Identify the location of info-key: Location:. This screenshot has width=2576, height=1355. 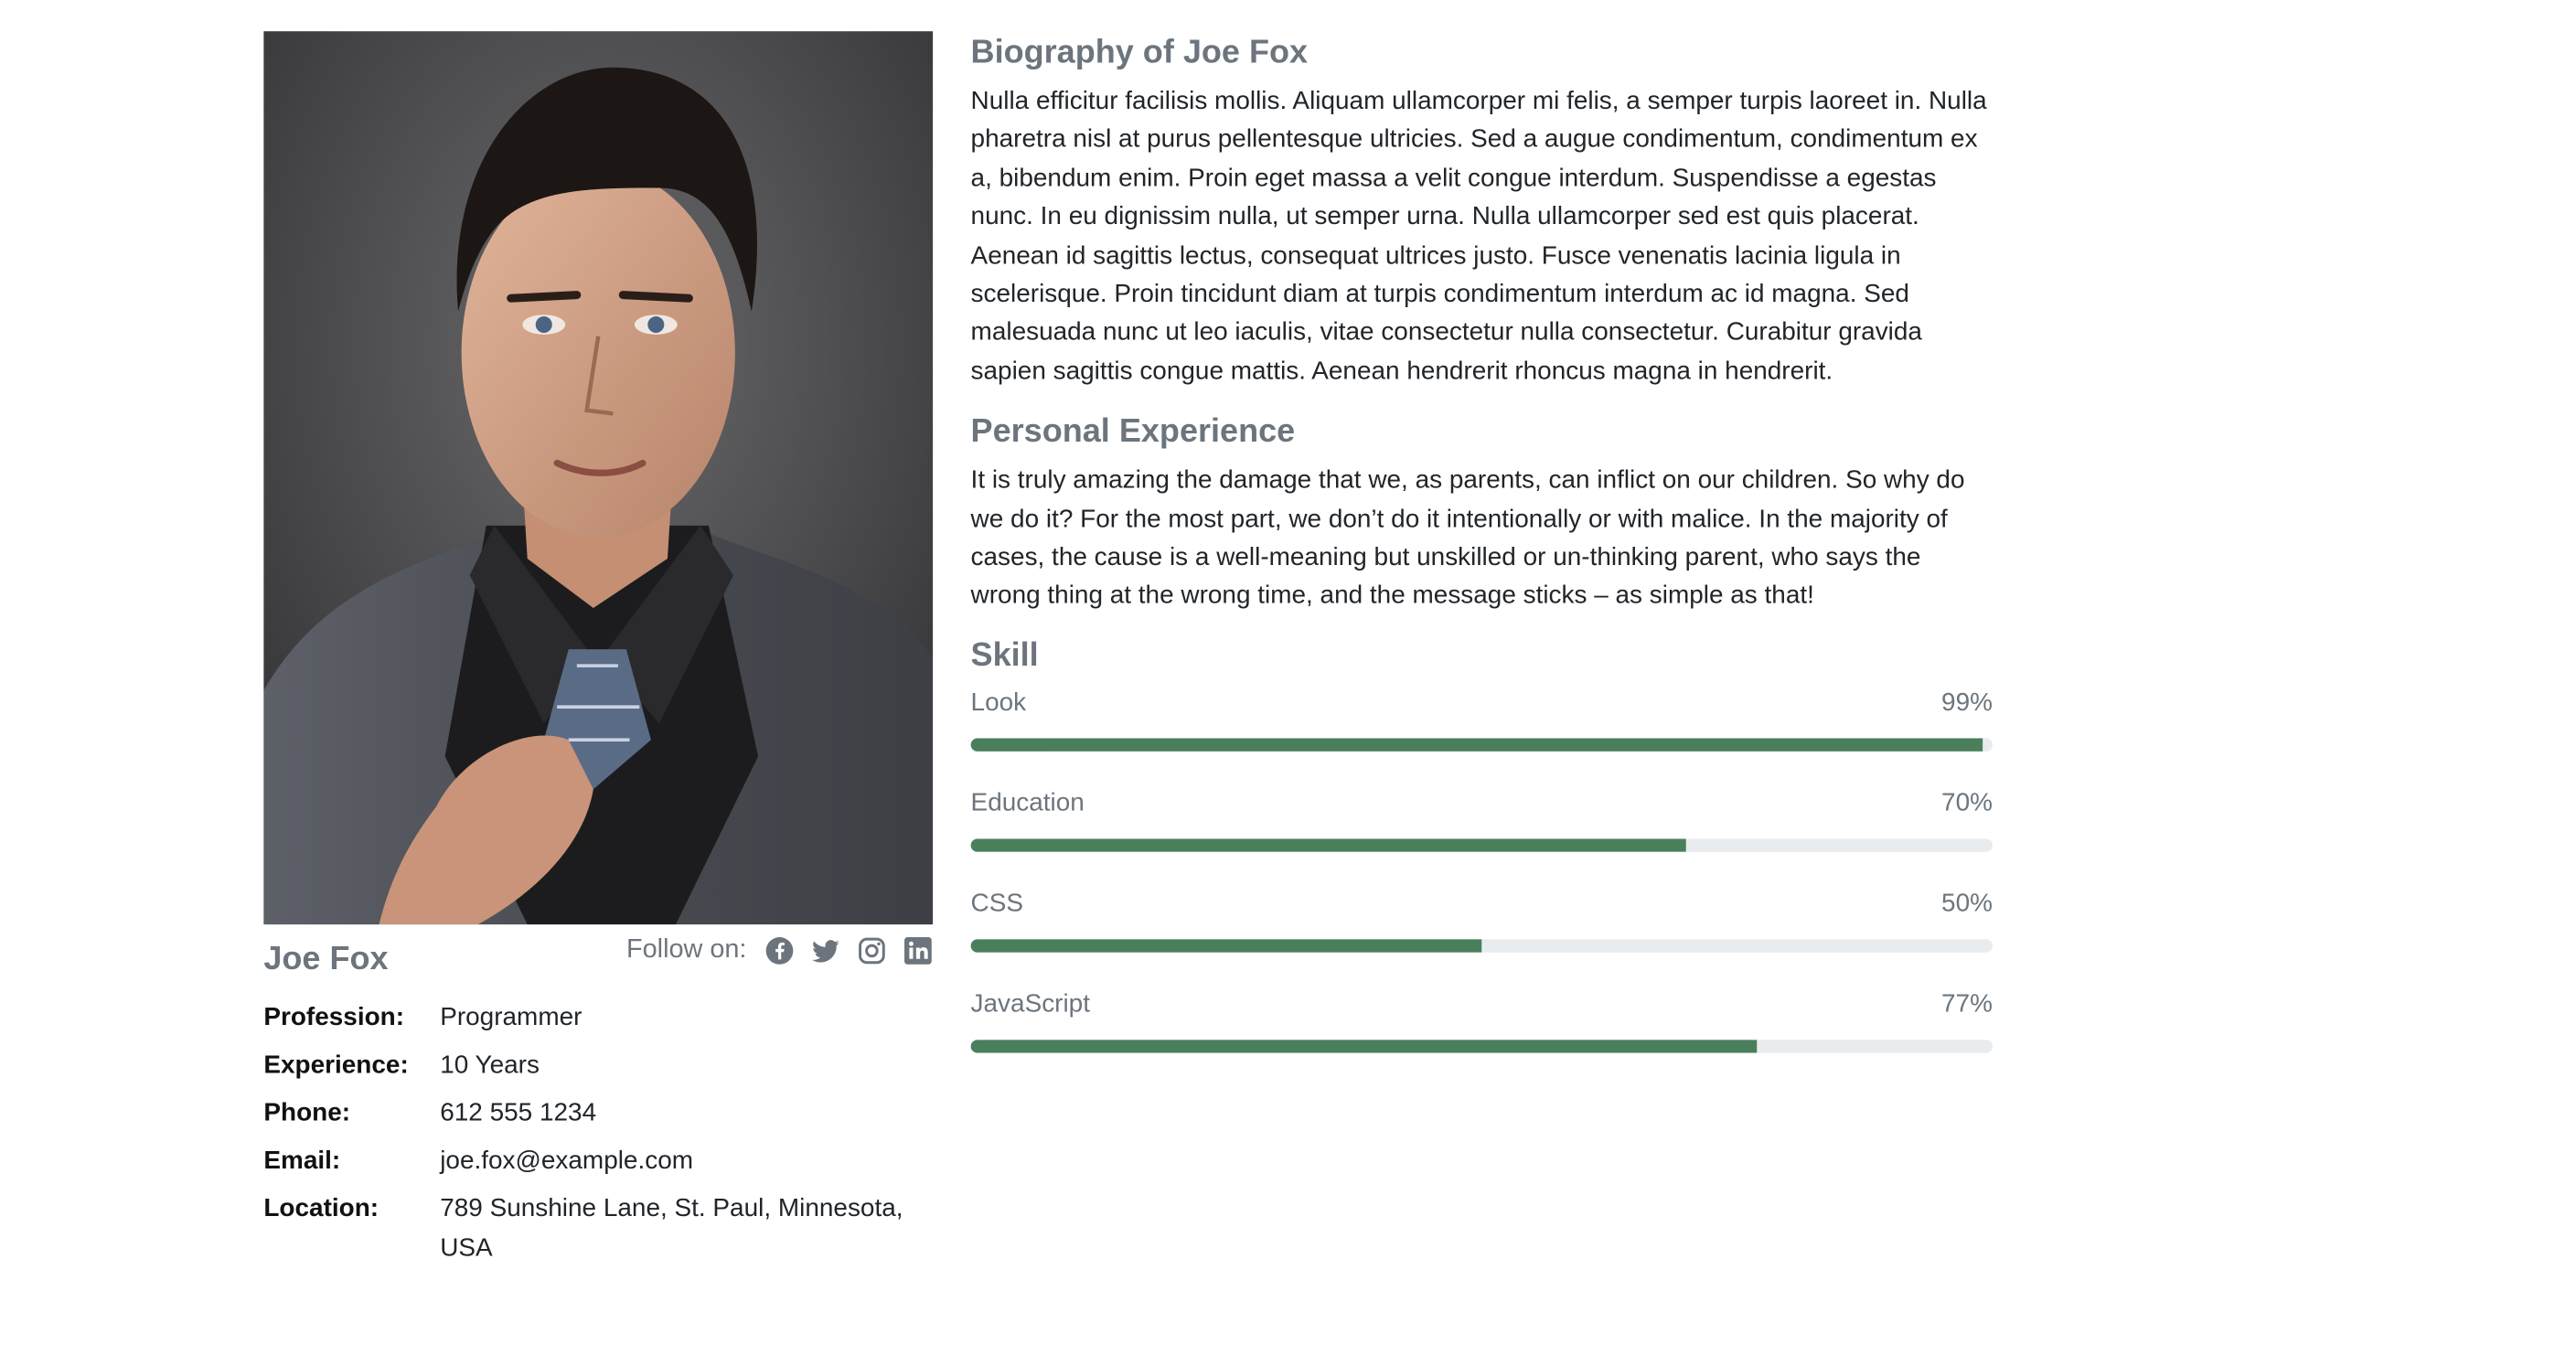
(321, 1208).